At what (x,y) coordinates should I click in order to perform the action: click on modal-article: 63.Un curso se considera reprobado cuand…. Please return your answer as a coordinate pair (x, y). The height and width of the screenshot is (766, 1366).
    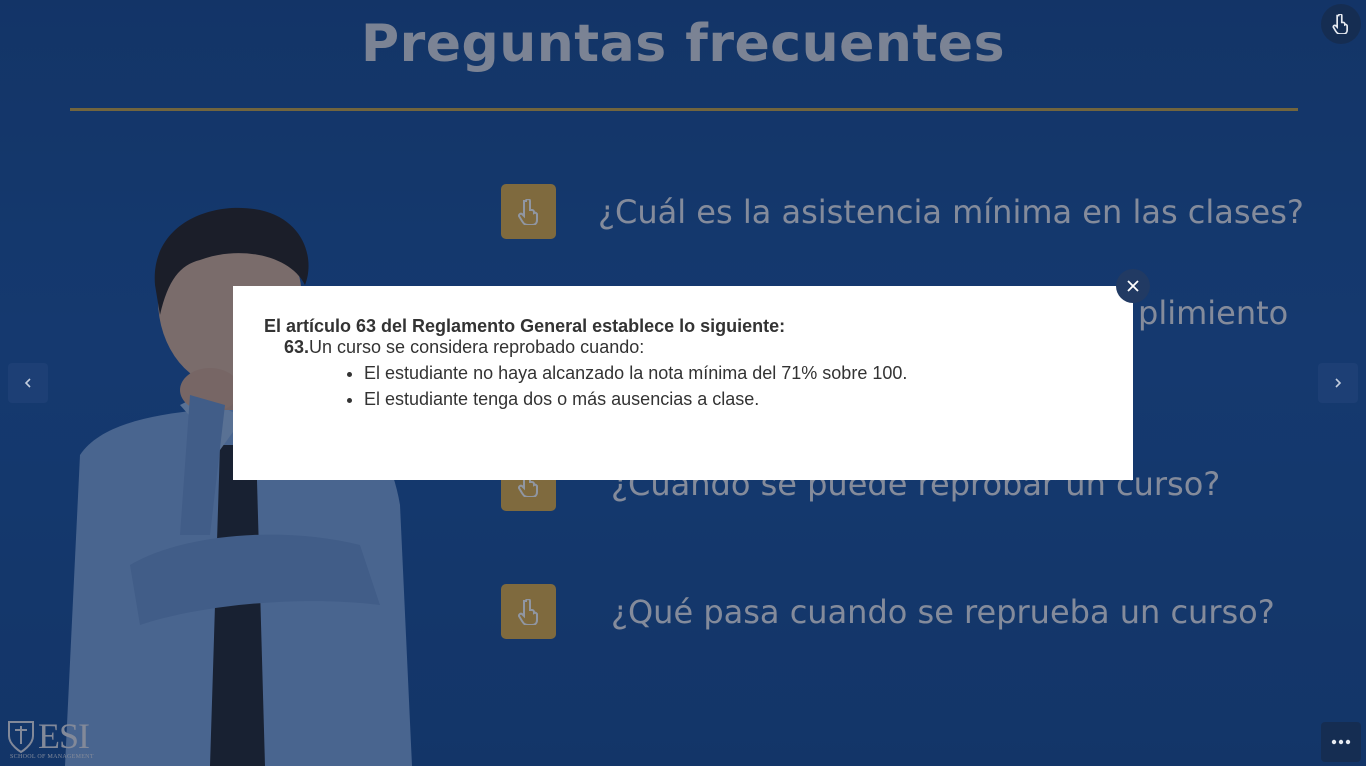
    Looking at the image, I should click on (693, 347).